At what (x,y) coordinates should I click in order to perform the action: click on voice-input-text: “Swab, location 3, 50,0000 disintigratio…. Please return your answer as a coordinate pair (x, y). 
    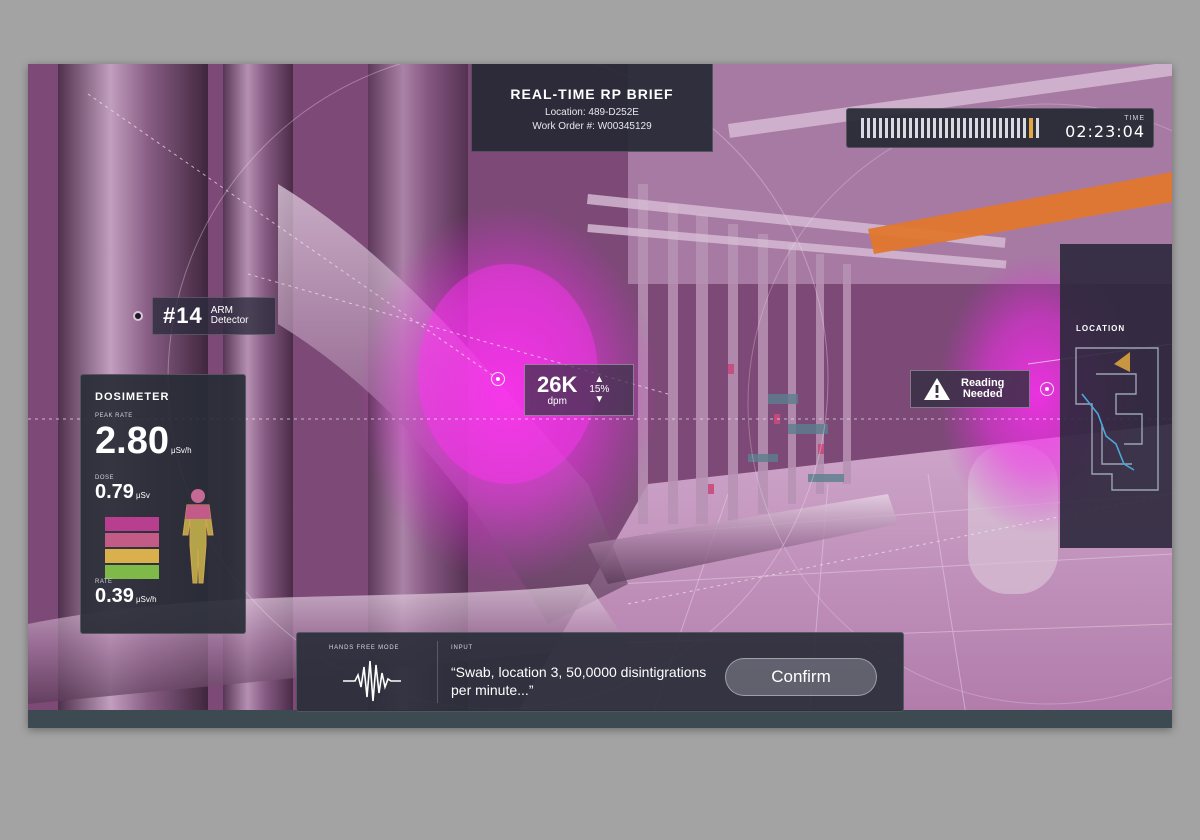
    Looking at the image, I should click on (586, 681).